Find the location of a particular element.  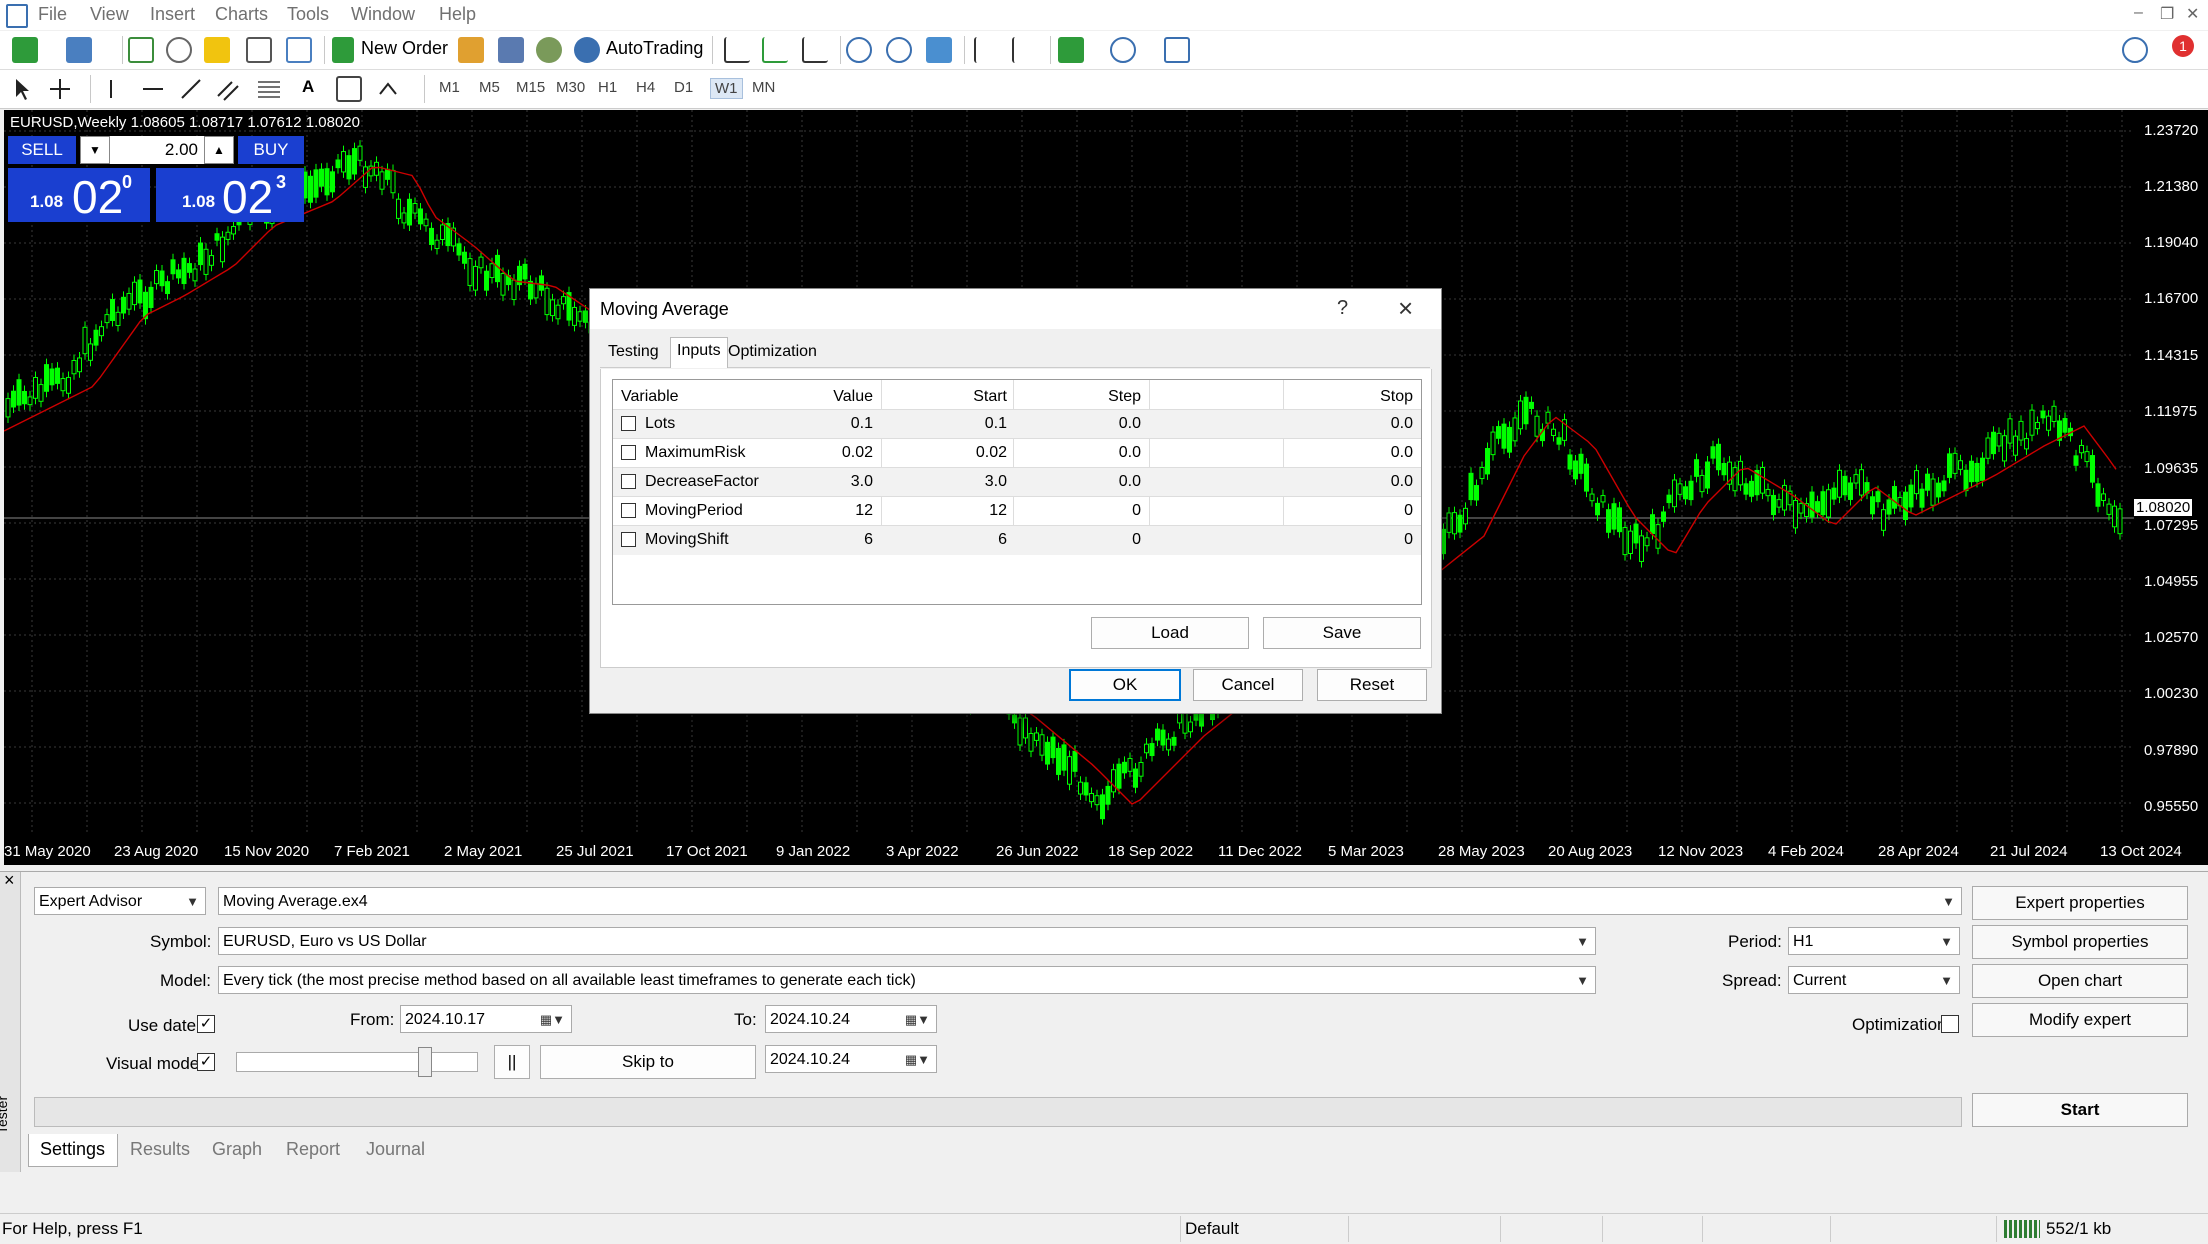

menu-charts: Charts is located at coordinates (241, 14).